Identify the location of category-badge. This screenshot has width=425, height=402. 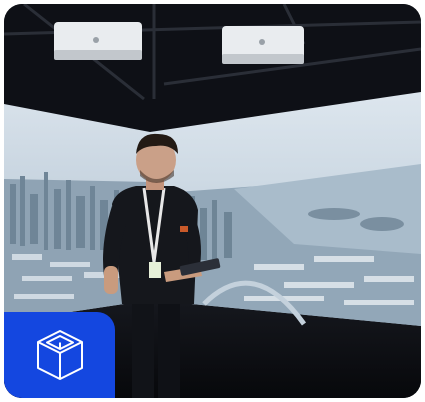
(59, 355).